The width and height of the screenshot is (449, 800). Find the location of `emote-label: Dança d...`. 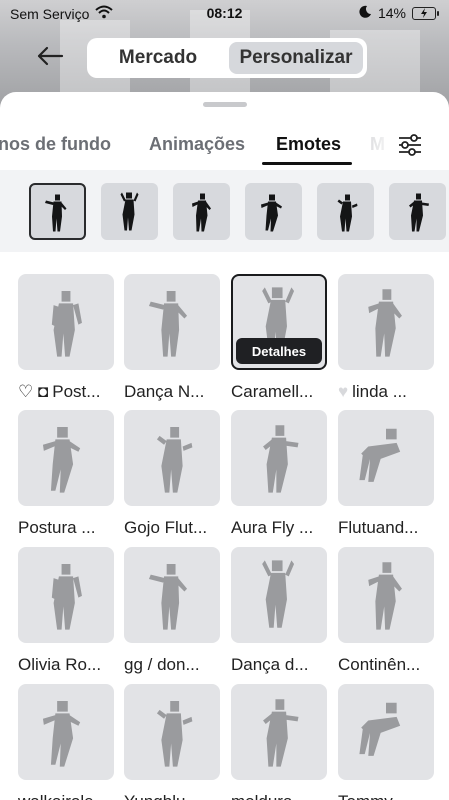

emote-label: Dança d... is located at coordinates (284, 665).